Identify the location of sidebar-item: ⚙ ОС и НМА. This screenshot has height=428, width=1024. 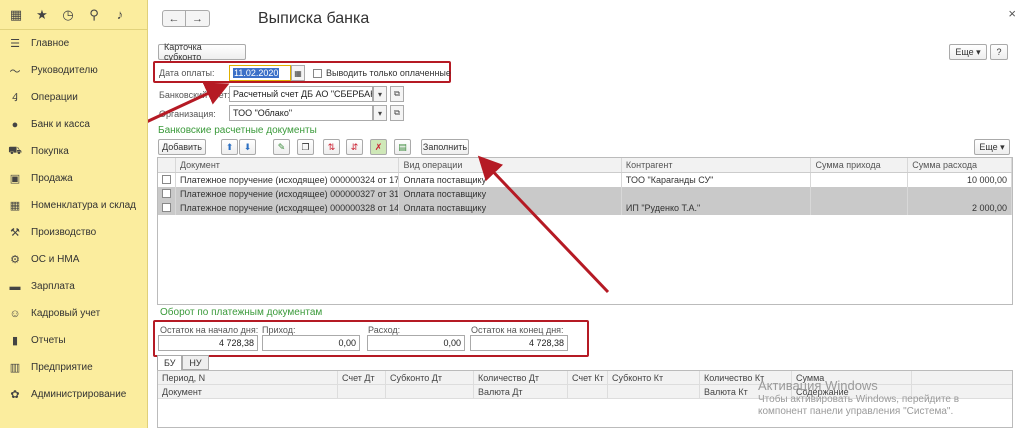
(73, 259).